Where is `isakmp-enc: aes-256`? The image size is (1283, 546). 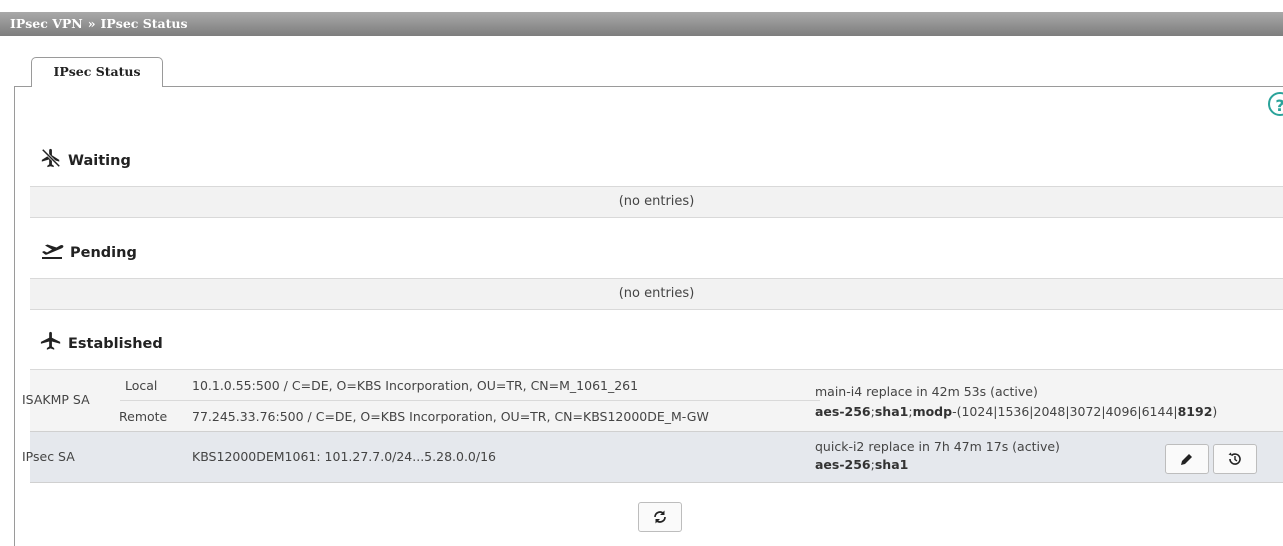 isakmp-enc: aes-256 is located at coordinates (843, 411).